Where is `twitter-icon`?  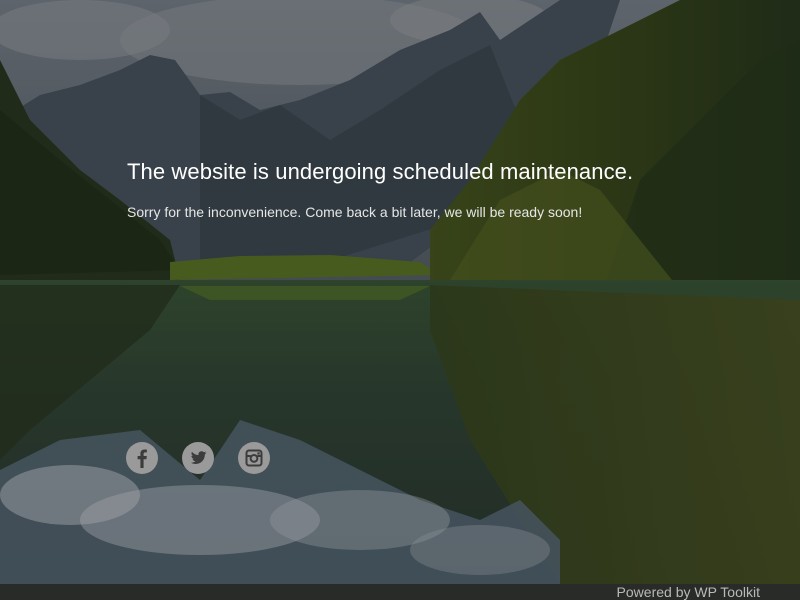 twitter-icon is located at coordinates (198, 457).